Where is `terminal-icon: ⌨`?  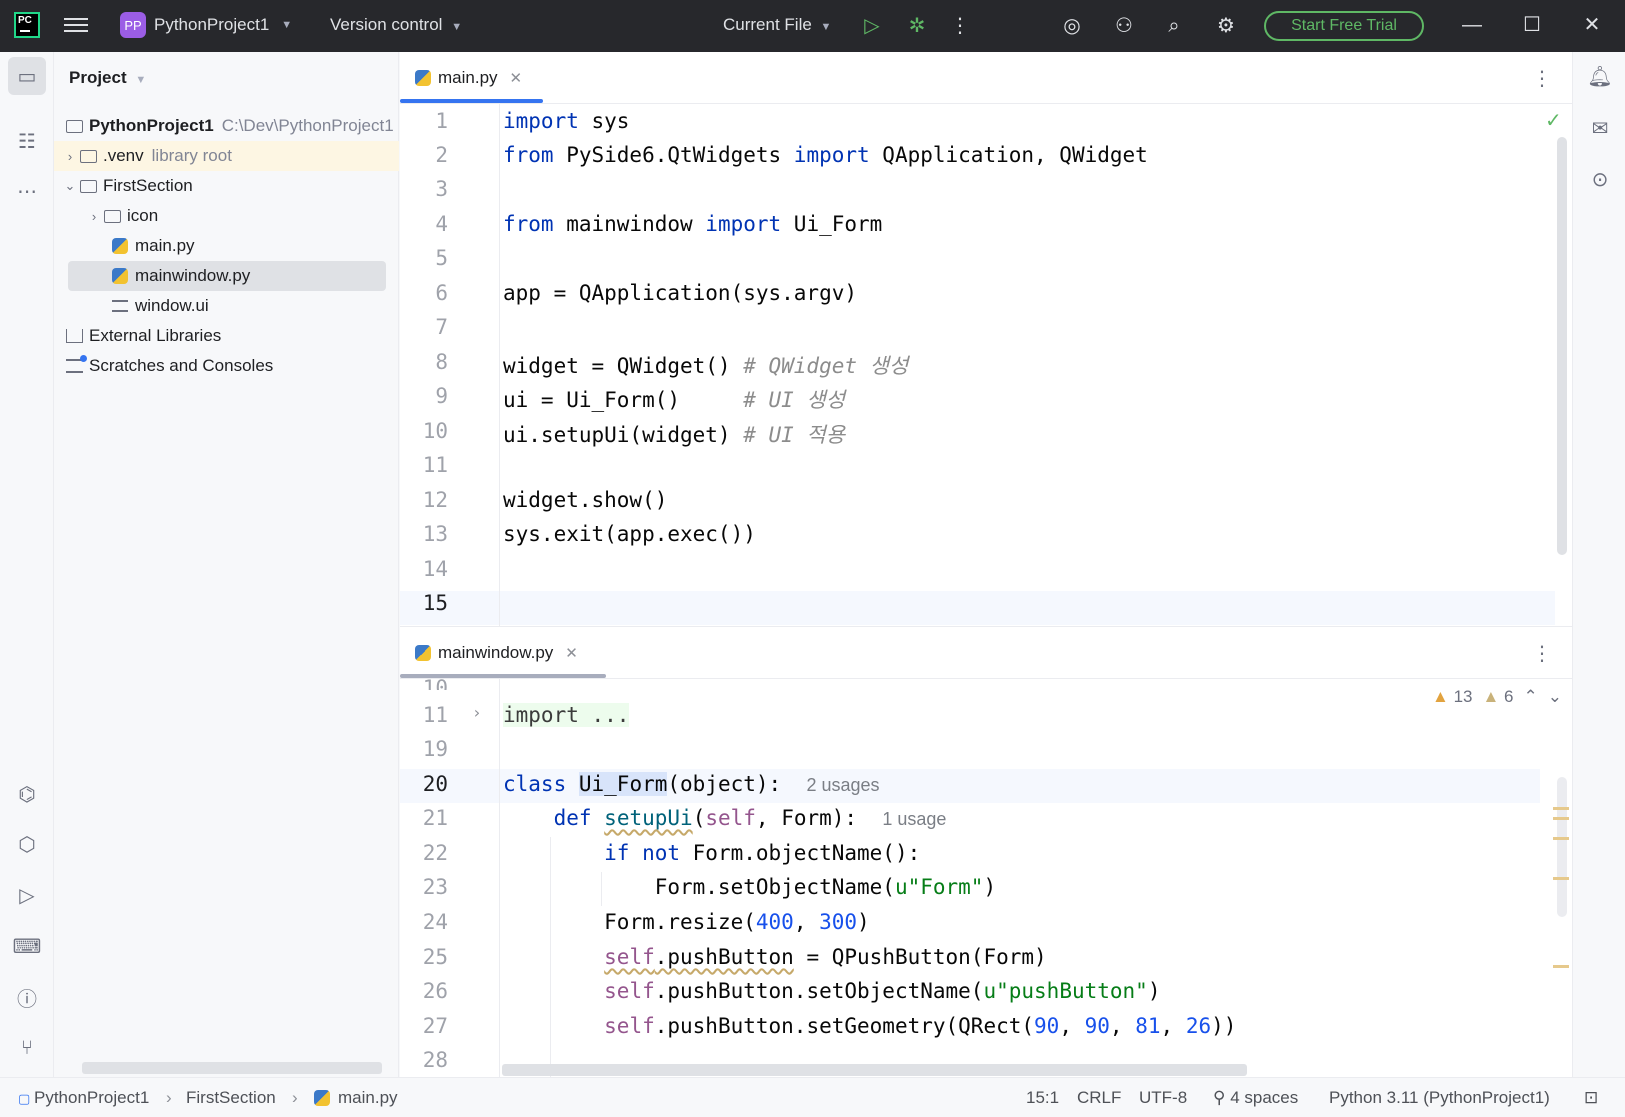
terminal-icon: ⌨ is located at coordinates (27, 946).